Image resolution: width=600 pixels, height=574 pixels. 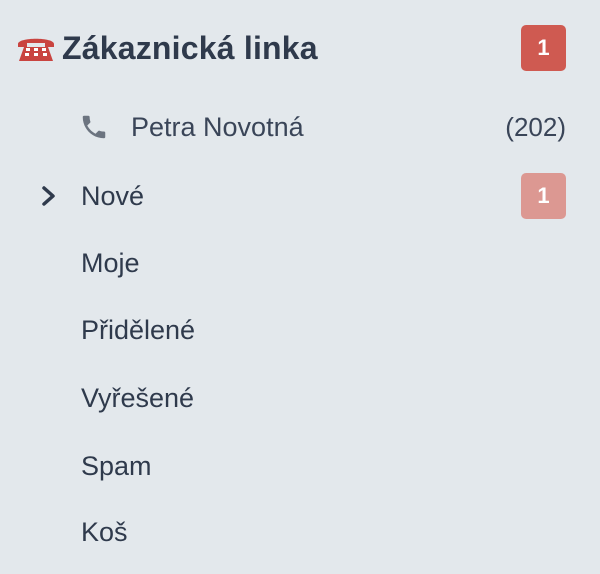 I want to click on folder-item-nove: Nové 1, so click(x=302, y=196).